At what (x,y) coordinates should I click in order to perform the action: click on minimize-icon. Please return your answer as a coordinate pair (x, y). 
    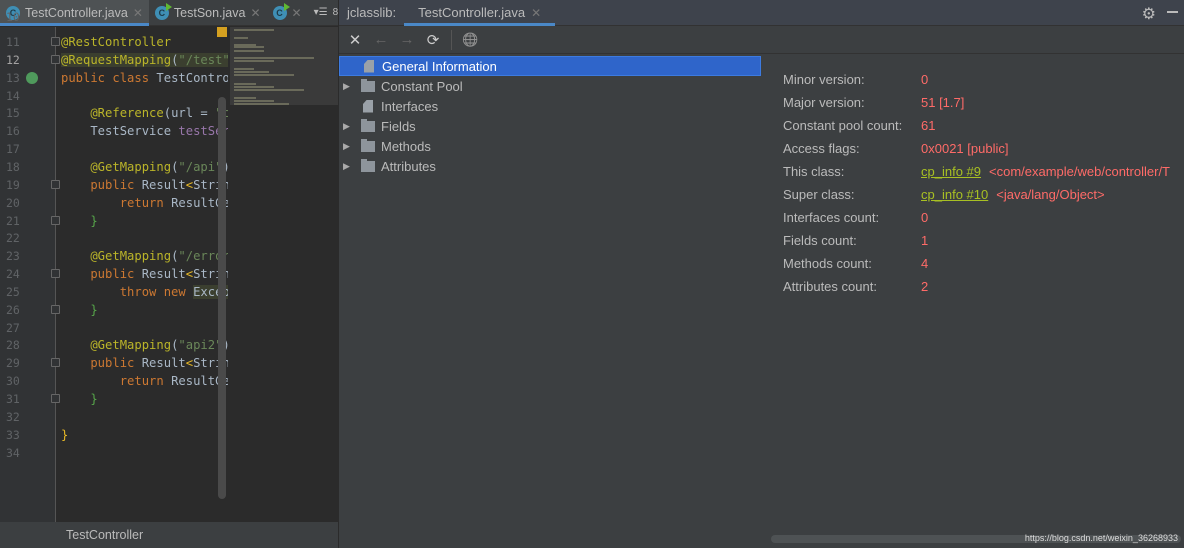
    Looking at the image, I should click on (1172, 12).